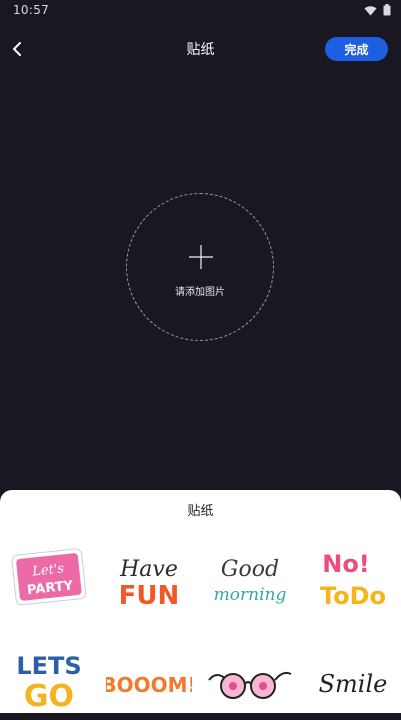  I want to click on sticker-text: LETS, so click(48, 666).